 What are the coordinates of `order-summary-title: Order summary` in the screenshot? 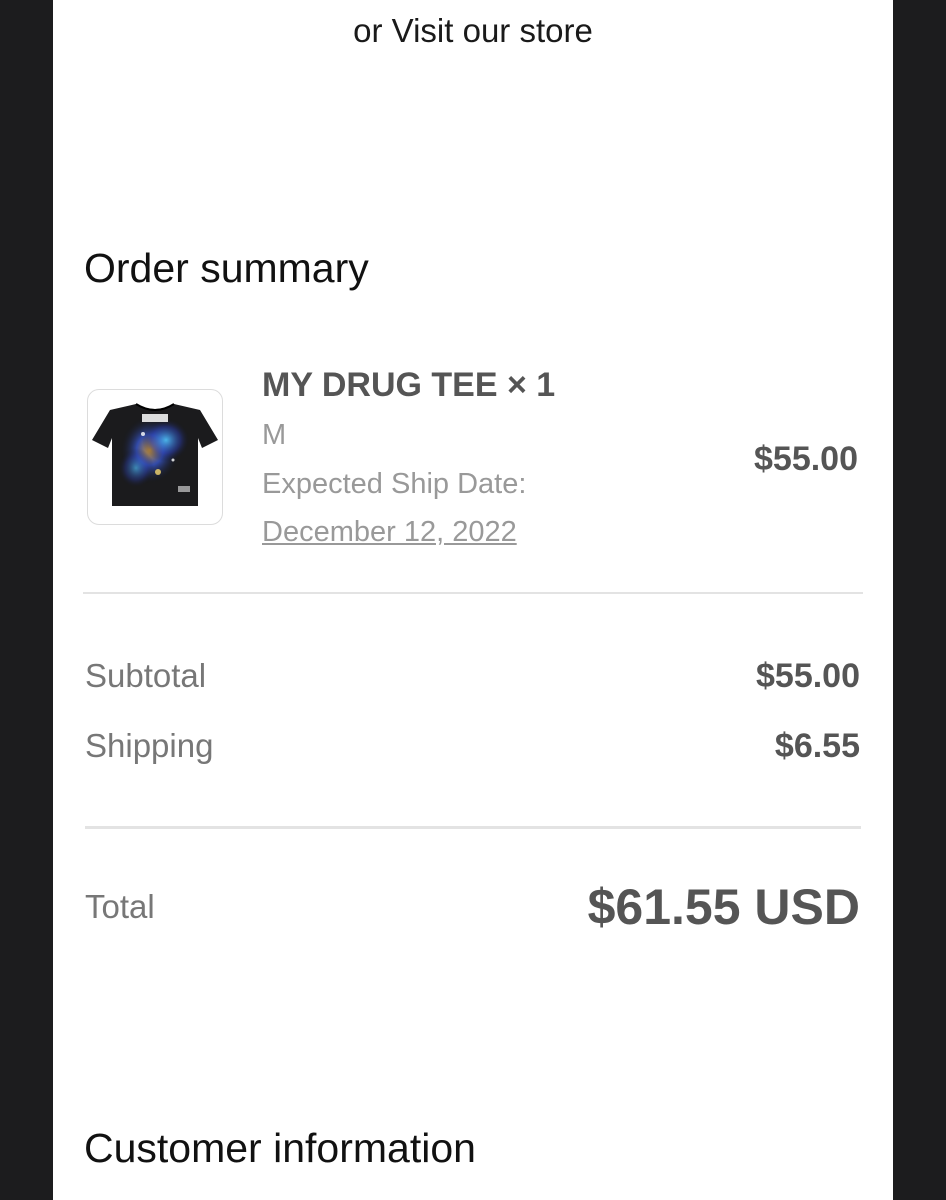 It's located at (226, 268).